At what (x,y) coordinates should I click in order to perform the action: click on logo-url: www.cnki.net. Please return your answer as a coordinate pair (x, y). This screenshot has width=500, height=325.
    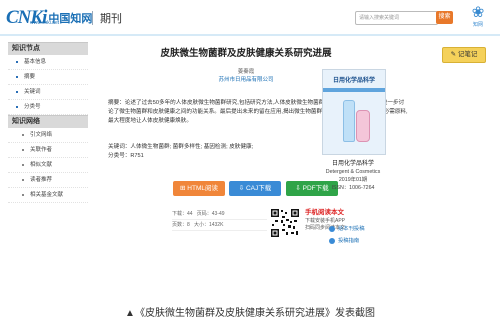
    Looking at the image, I should click on (45, 23).